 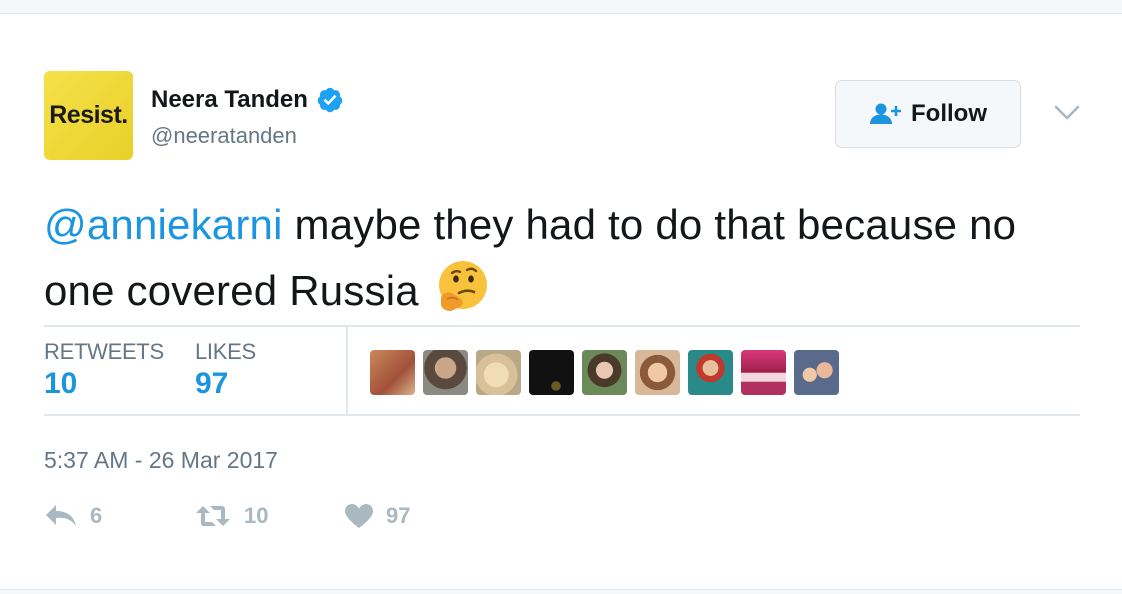 What do you see at coordinates (163, 224) in the screenshot?
I see `mention-link: @anniekarni` at bounding box center [163, 224].